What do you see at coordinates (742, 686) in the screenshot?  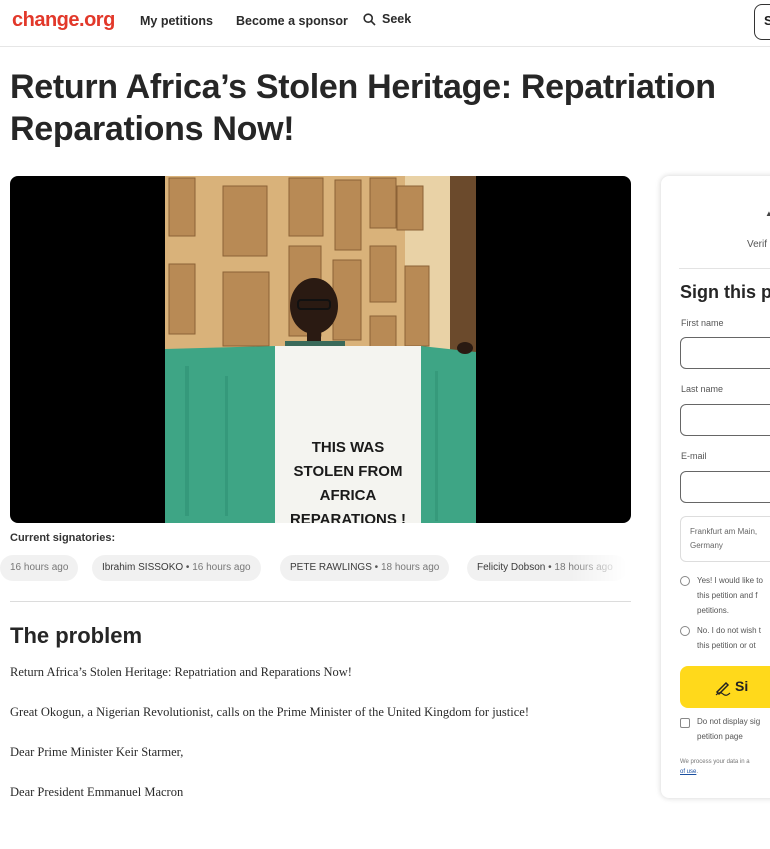 I see `sign-button-label: Si` at bounding box center [742, 686].